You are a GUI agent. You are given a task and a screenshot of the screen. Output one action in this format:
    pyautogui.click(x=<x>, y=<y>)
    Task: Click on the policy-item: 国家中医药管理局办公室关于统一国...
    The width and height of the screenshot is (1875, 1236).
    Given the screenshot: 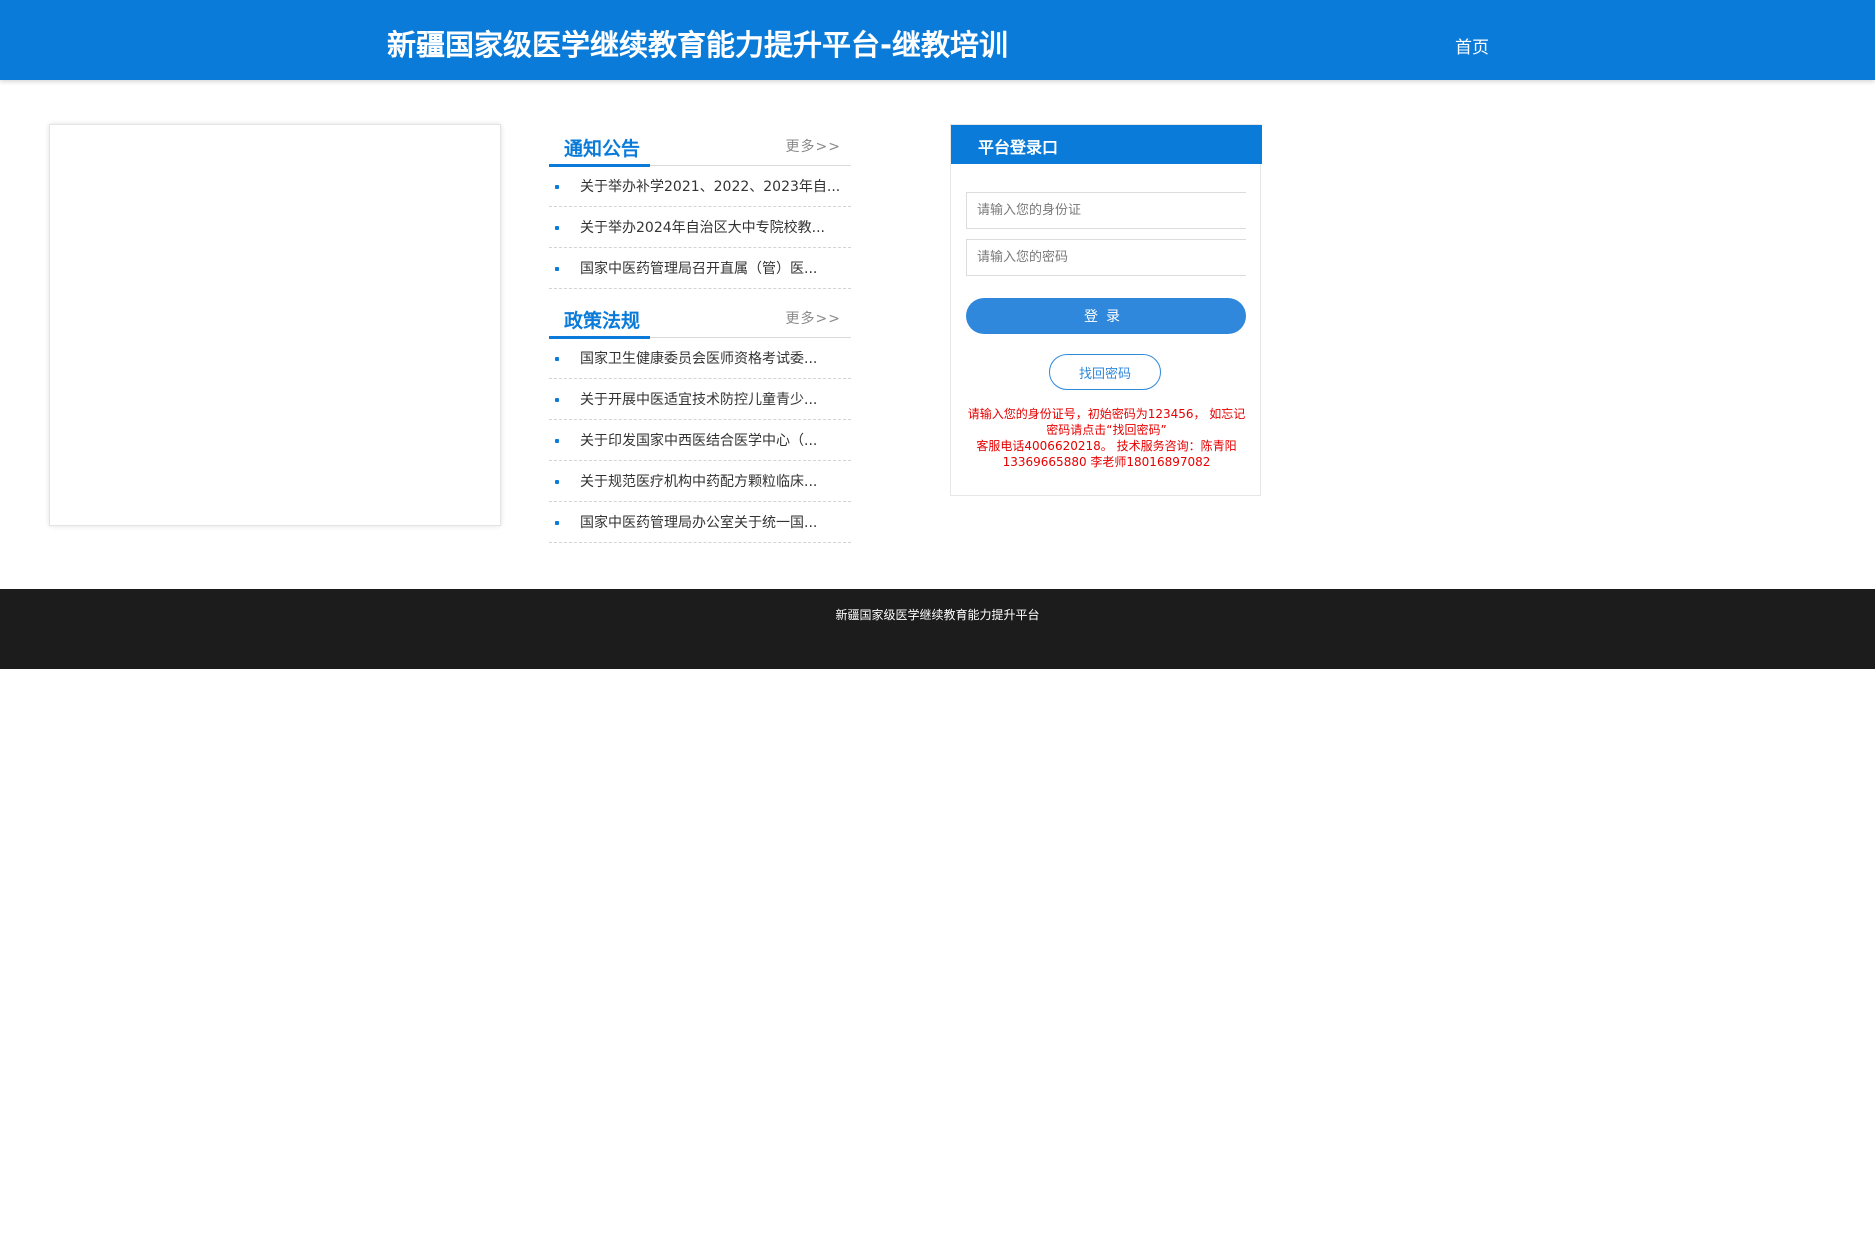 What is the action you would take?
    pyautogui.click(x=700, y=522)
    